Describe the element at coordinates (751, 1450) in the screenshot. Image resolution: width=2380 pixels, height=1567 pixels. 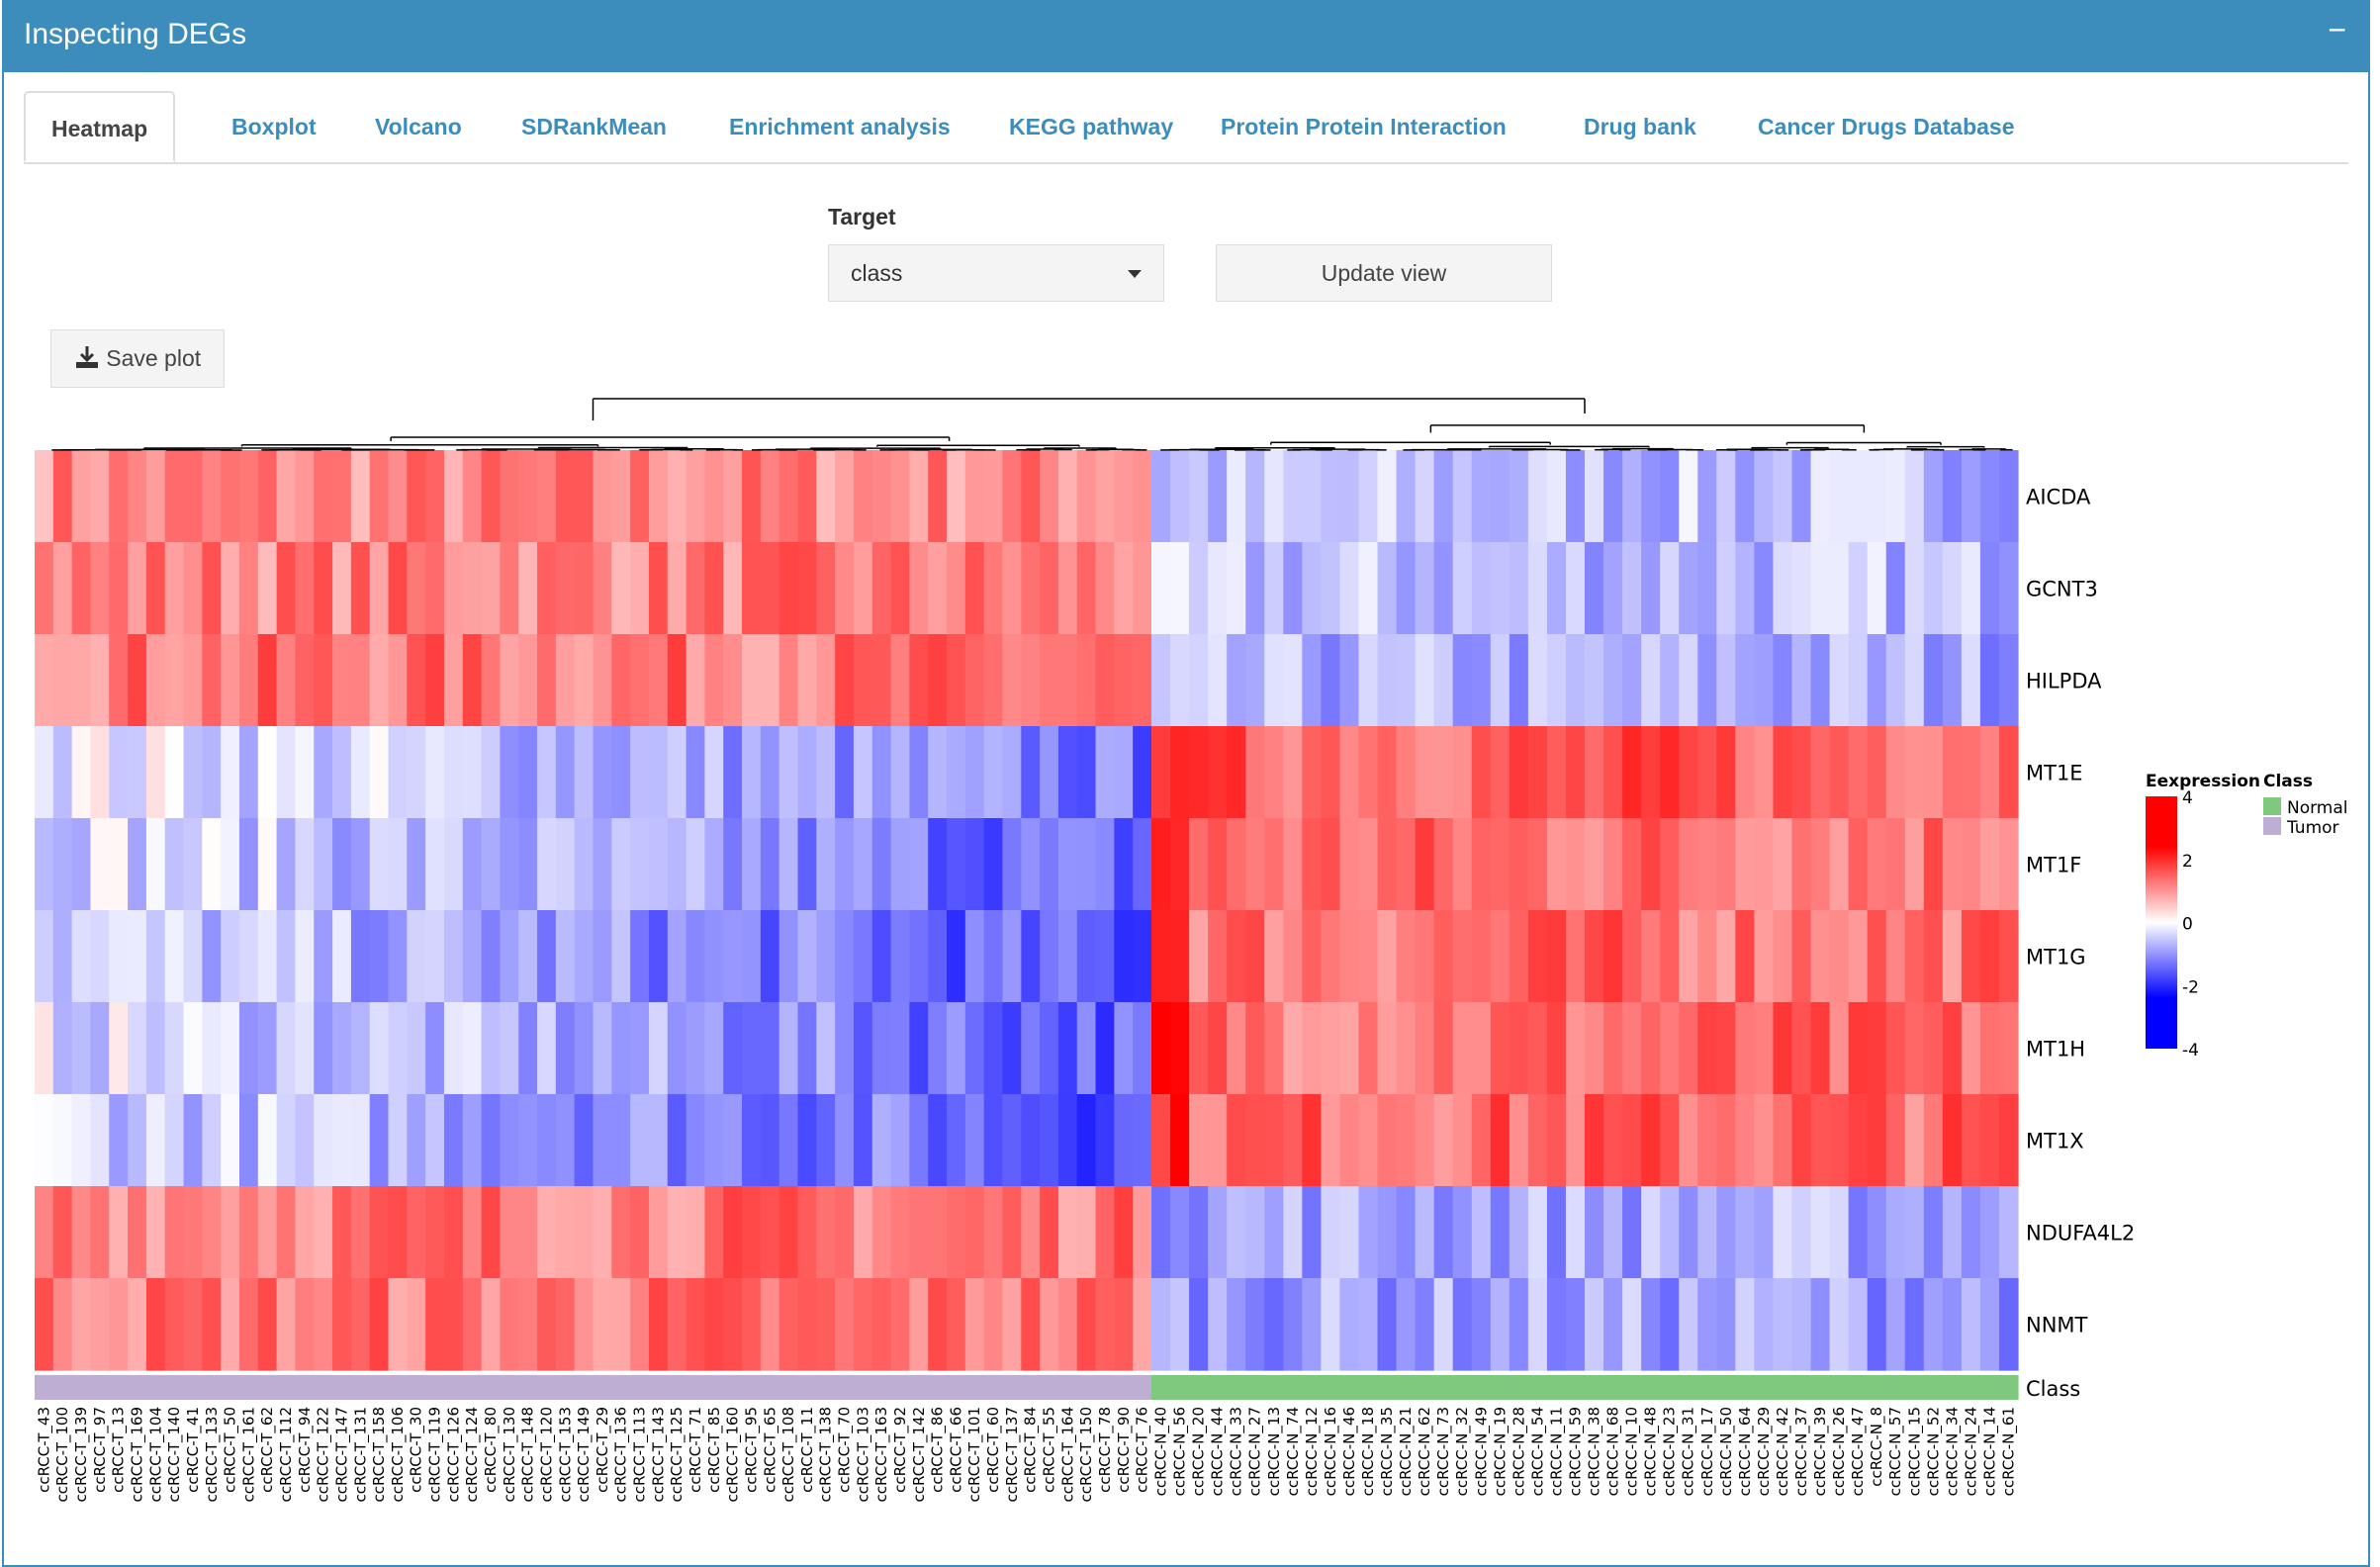
I see `column-label: ccRCC-T_95` at that location.